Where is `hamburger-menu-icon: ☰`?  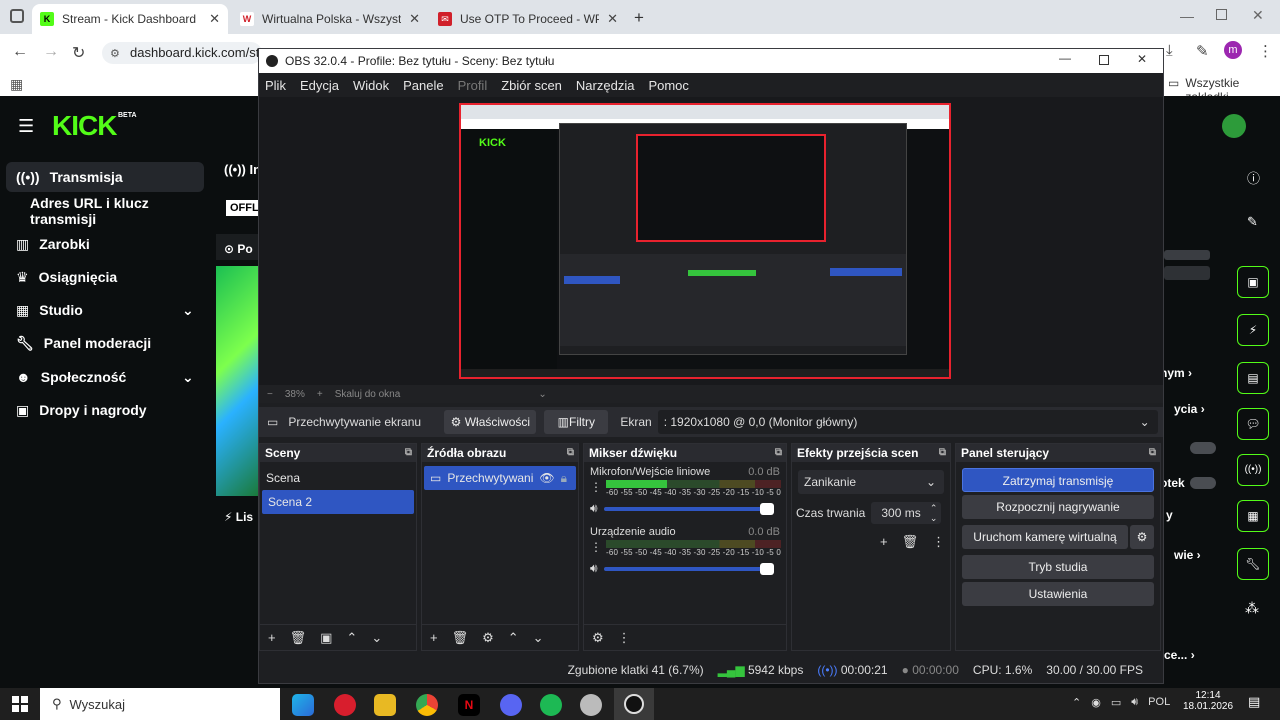 hamburger-menu-icon: ☰ is located at coordinates (26, 126).